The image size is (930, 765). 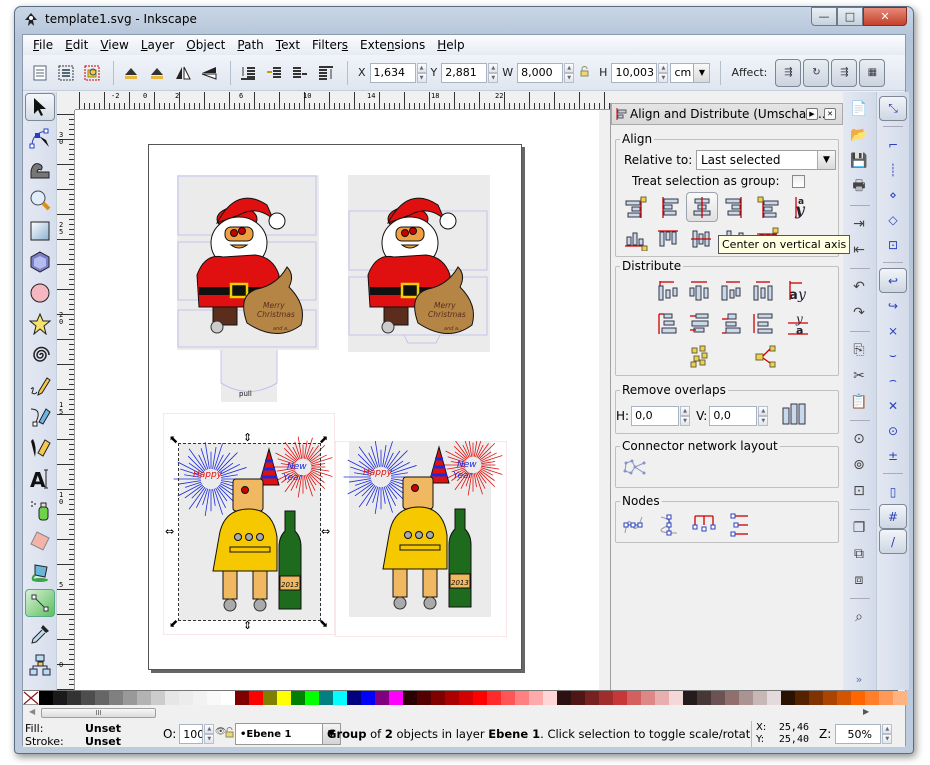 I want to click on center-on-vertical-axis-button, so click(x=702, y=207).